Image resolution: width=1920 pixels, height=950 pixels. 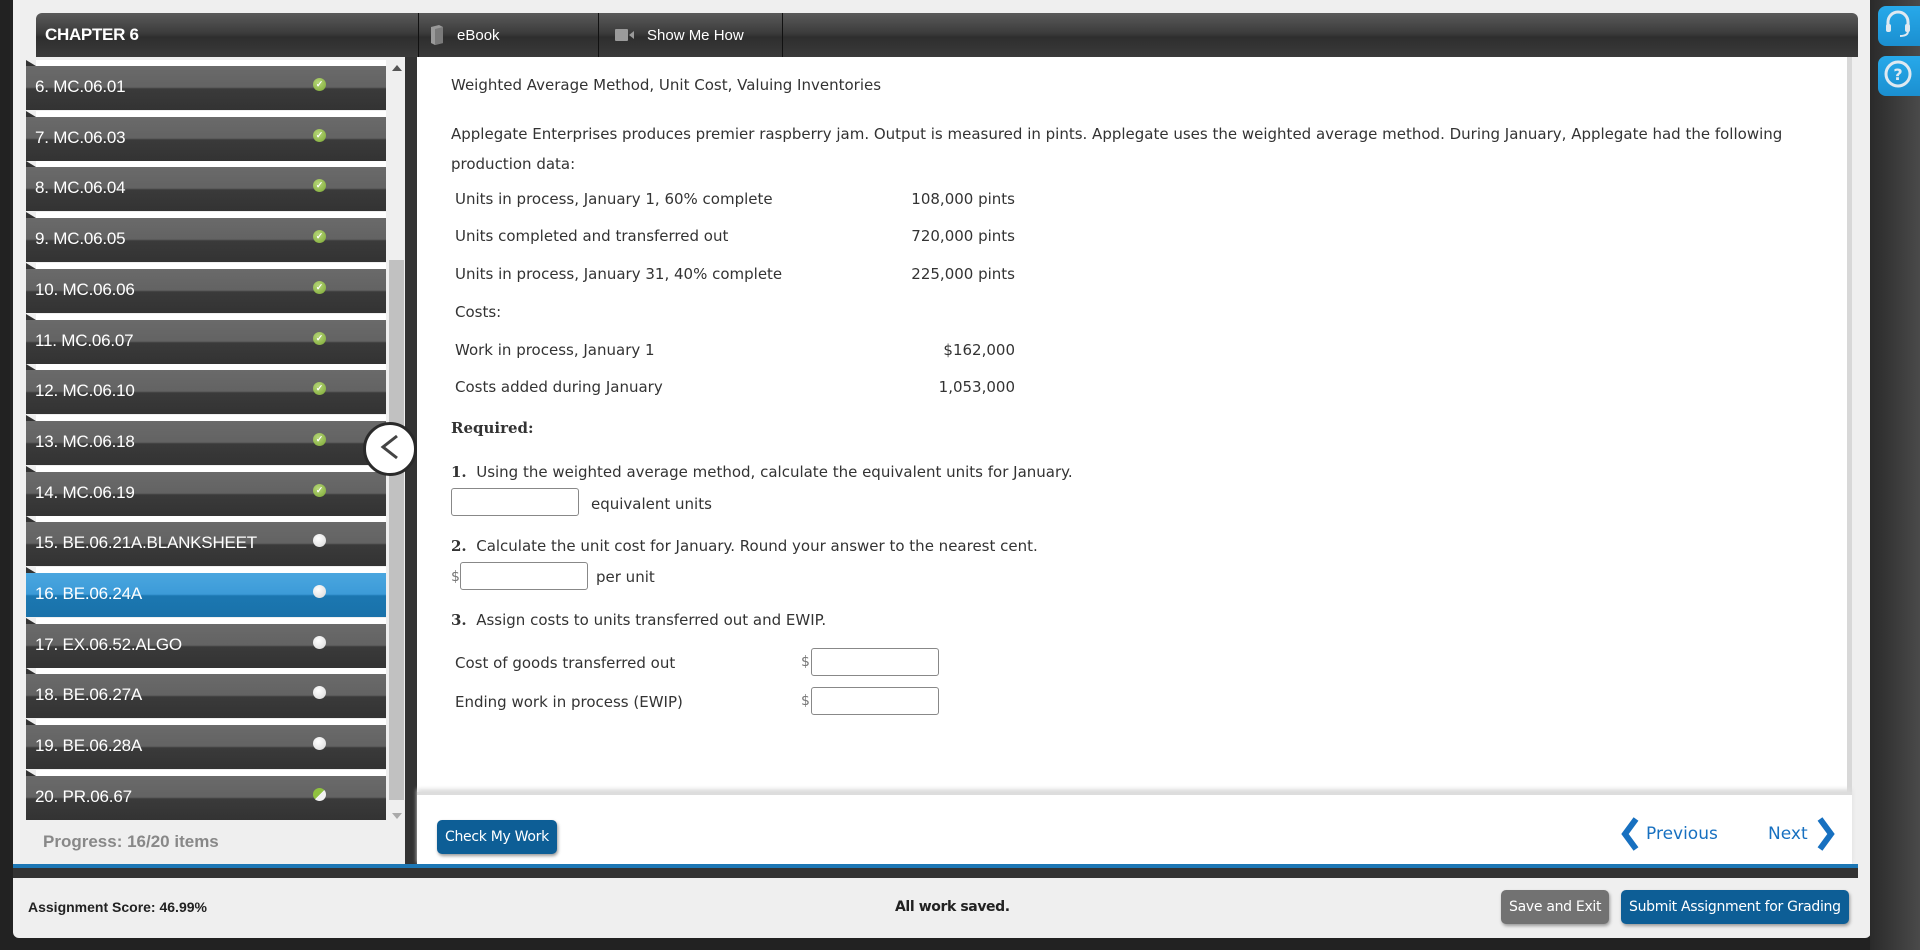 I want to click on sidebar-item-label: 19. BE.06.28A, so click(x=89, y=746).